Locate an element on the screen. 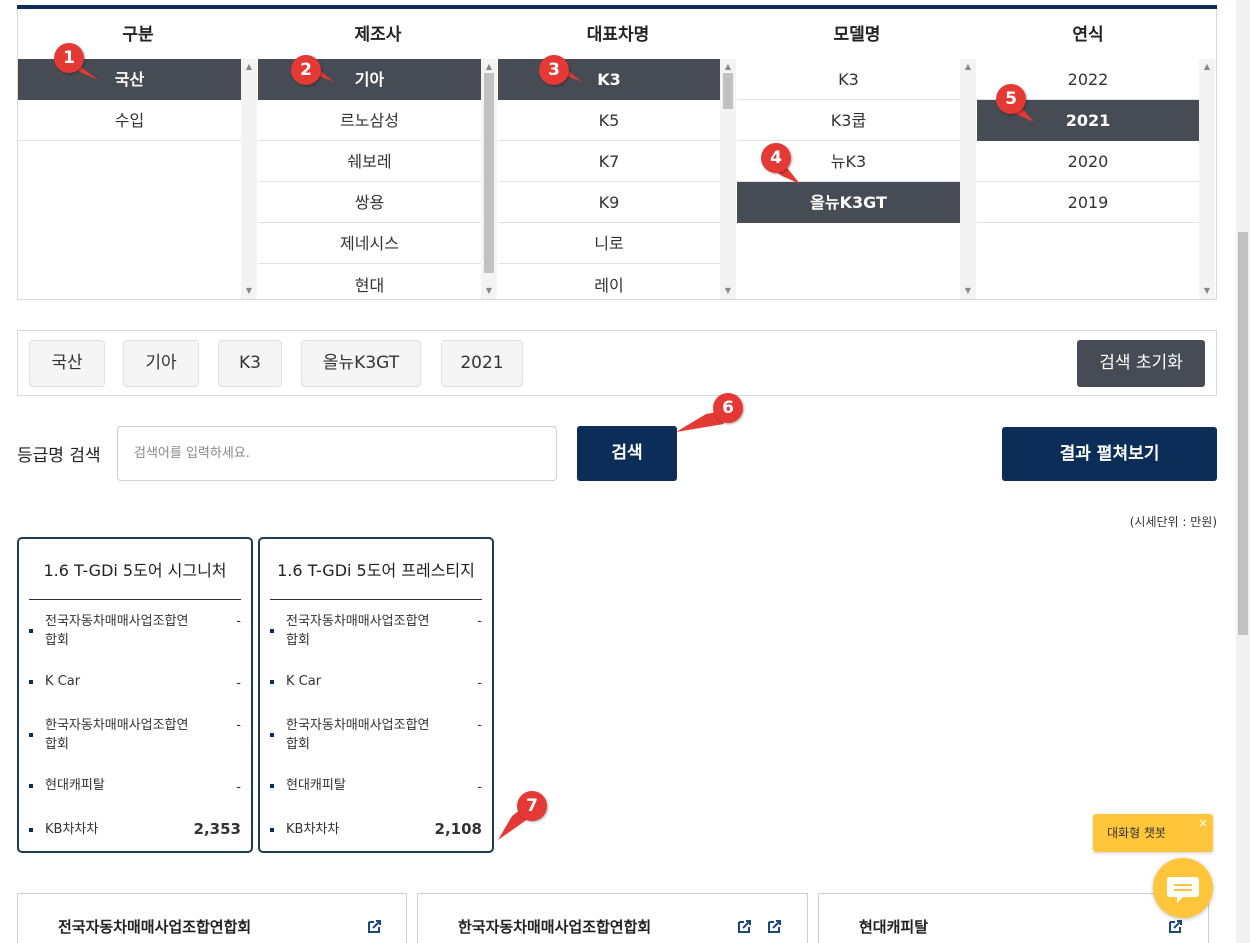 The image size is (1250, 943). list-item: 수입 is located at coordinates (129, 120).